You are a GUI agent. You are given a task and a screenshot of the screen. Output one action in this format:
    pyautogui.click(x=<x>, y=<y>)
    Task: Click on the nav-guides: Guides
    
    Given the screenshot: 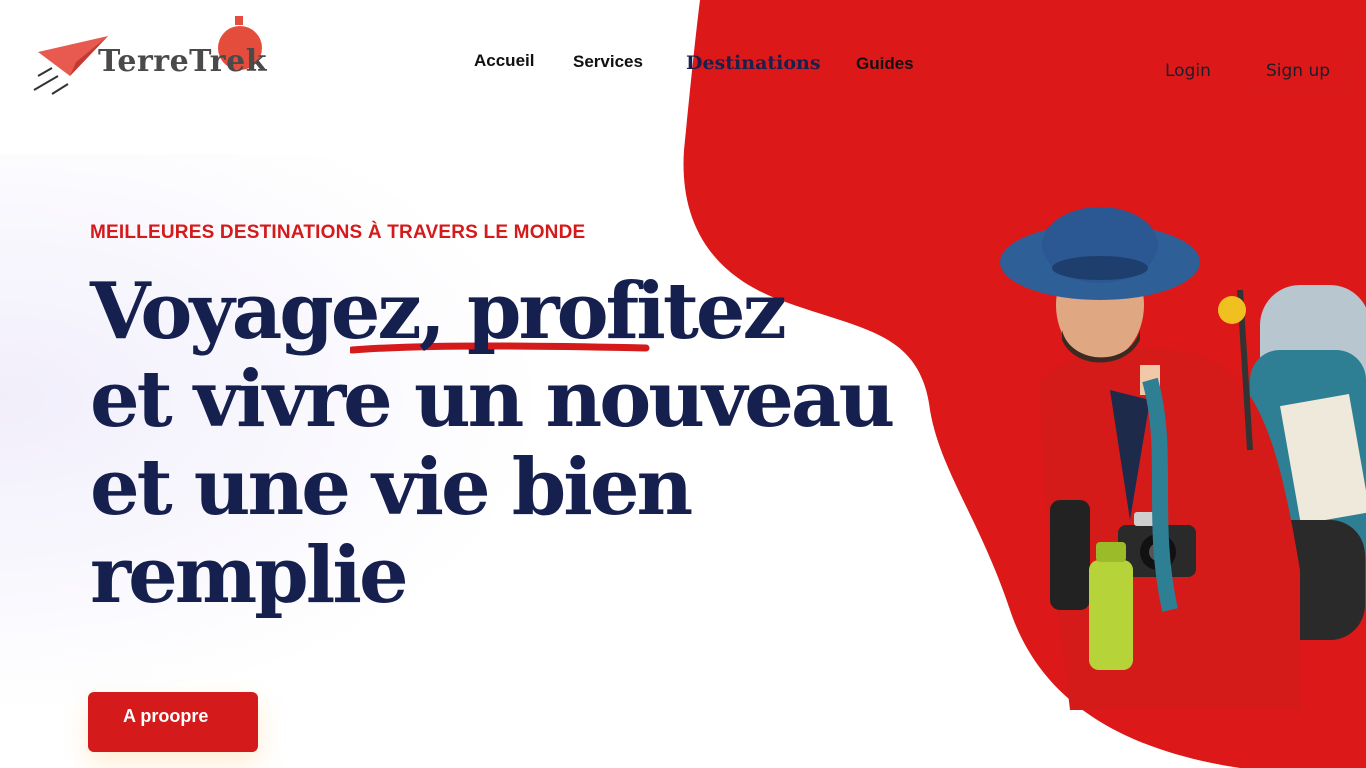 What is the action you would take?
    pyautogui.click(x=885, y=64)
    